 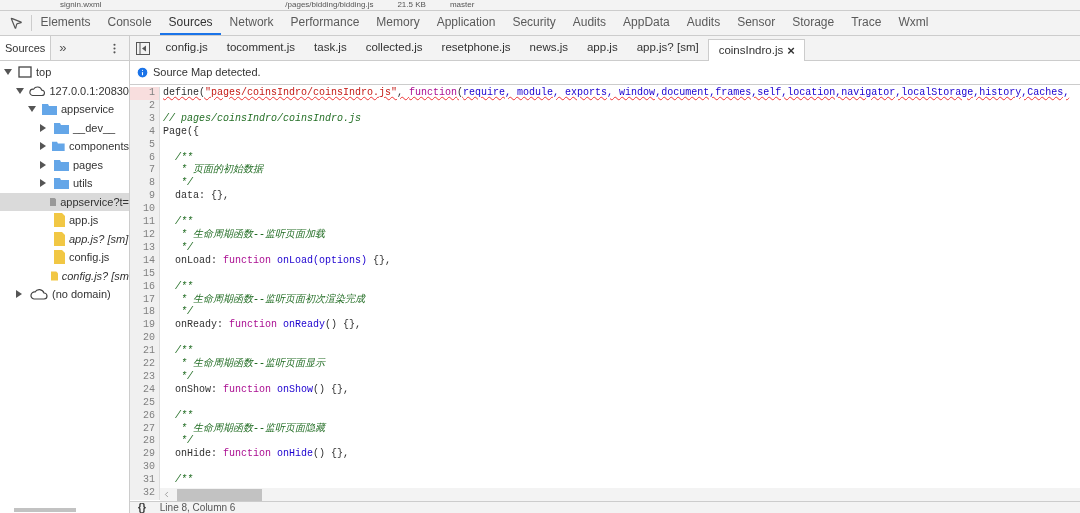 What do you see at coordinates (25, 72) in the screenshot?
I see `frame-icon` at bounding box center [25, 72].